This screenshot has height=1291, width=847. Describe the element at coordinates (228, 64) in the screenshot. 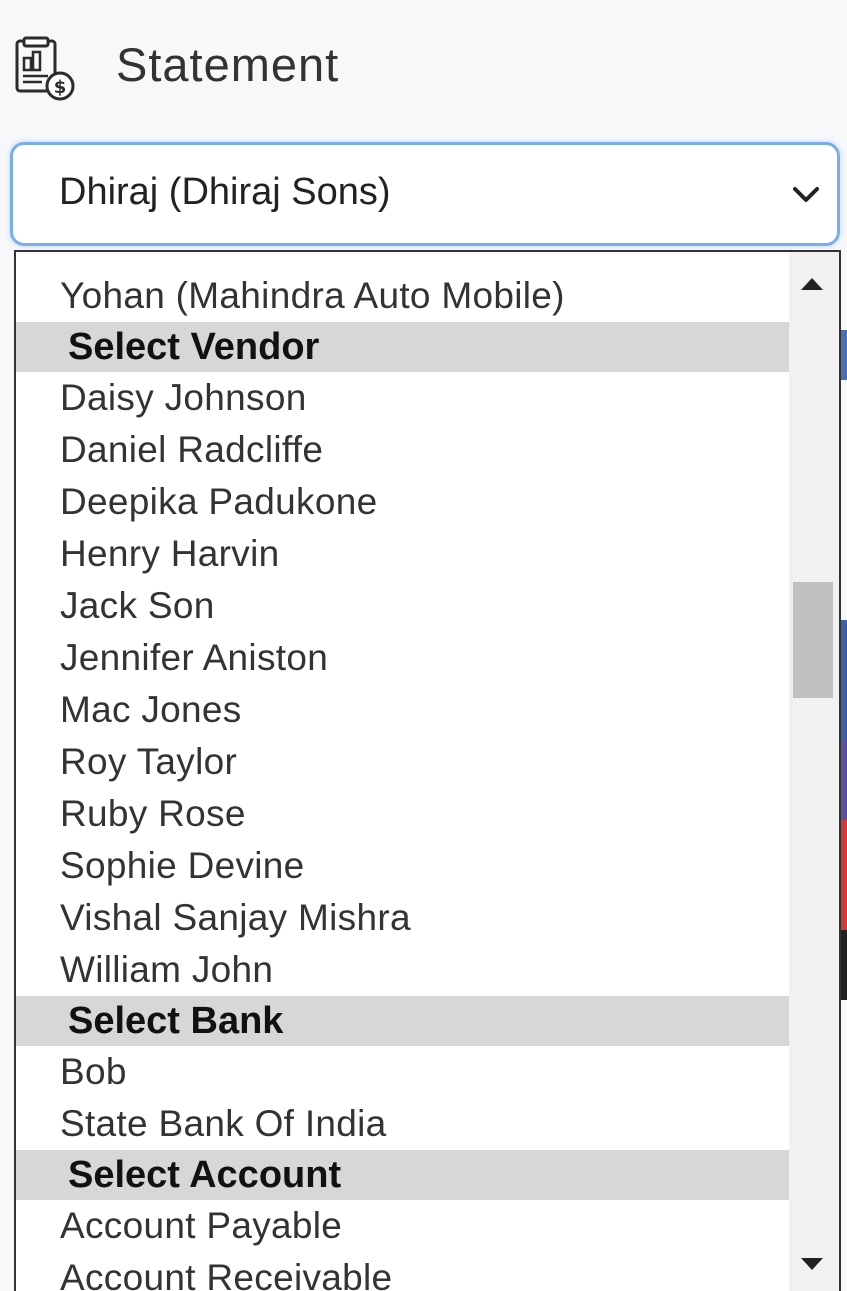

I see `page-title: Statement` at that location.